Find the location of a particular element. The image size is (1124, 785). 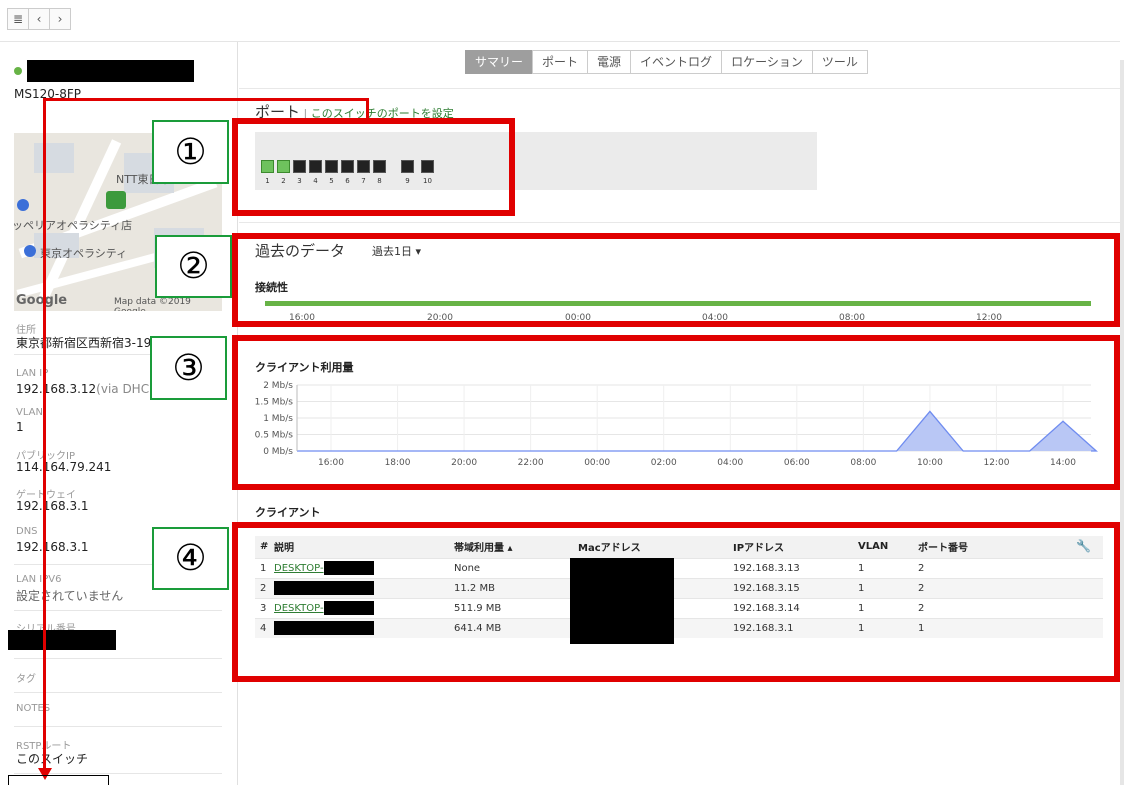

ipv6-value: 設定されていません is located at coordinates (70, 596).